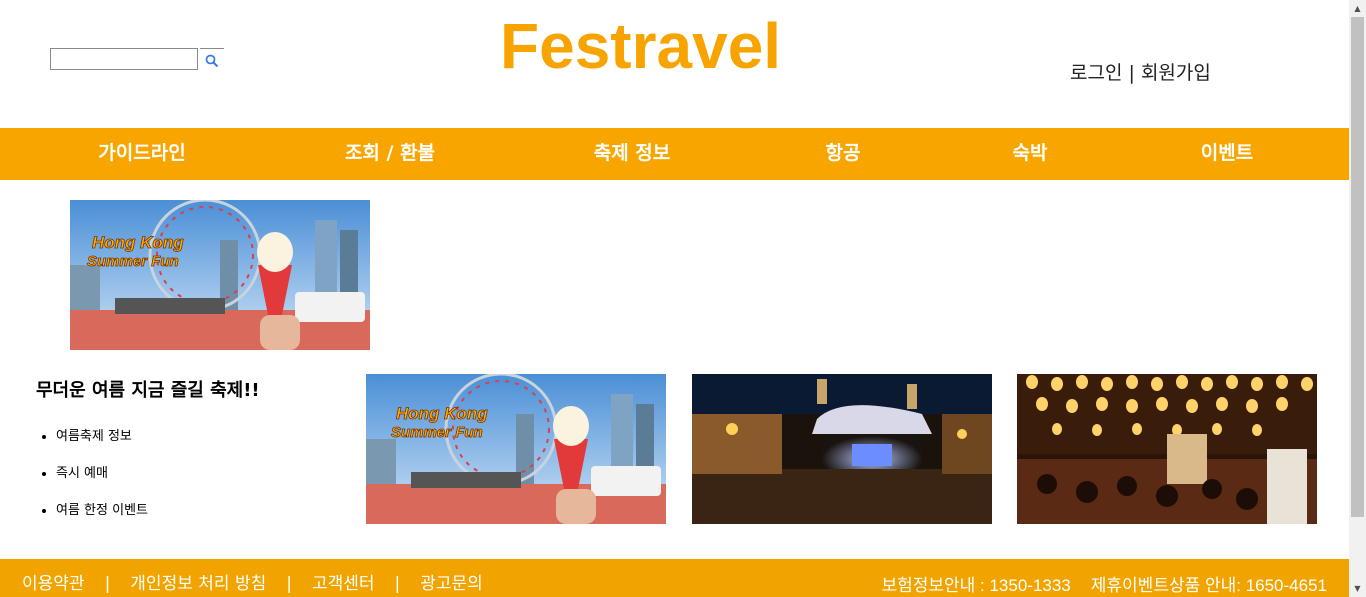 This screenshot has width=1366, height=597. What do you see at coordinates (442, 413) in the screenshot?
I see `photo-text-line1: Hong Kong` at bounding box center [442, 413].